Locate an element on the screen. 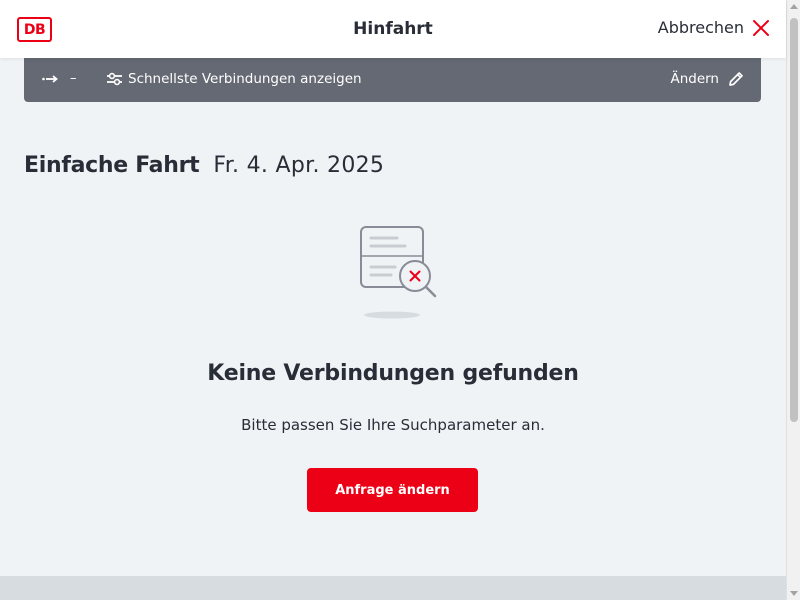  empty-state-title: Keine Verbindungen gefunden is located at coordinates (393, 373).